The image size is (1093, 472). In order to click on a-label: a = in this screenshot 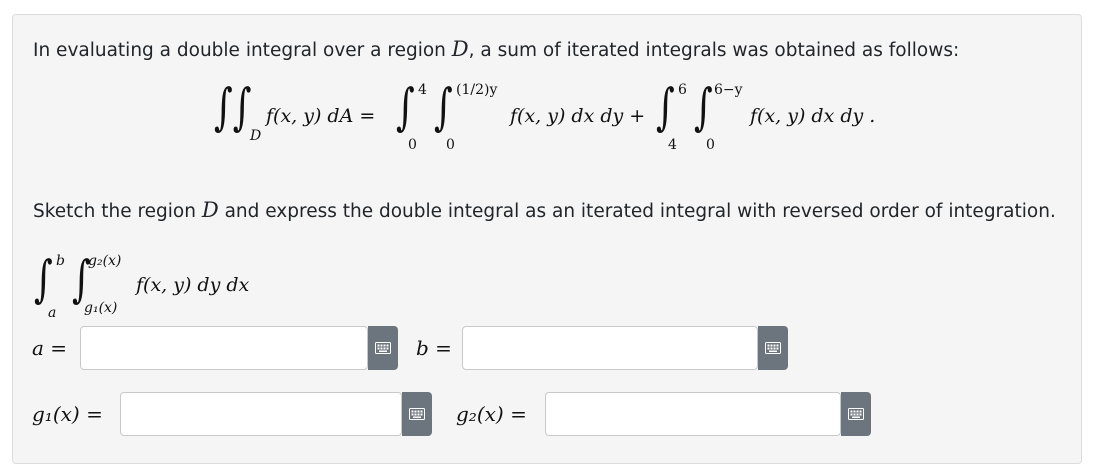, I will do `click(50, 348)`.